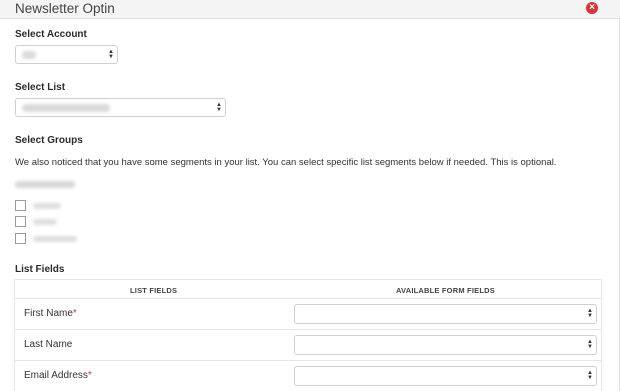 The image size is (620, 391). Describe the element at coordinates (51, 34) in the screenshot. I see `select-account-label: Select Account` at that location.